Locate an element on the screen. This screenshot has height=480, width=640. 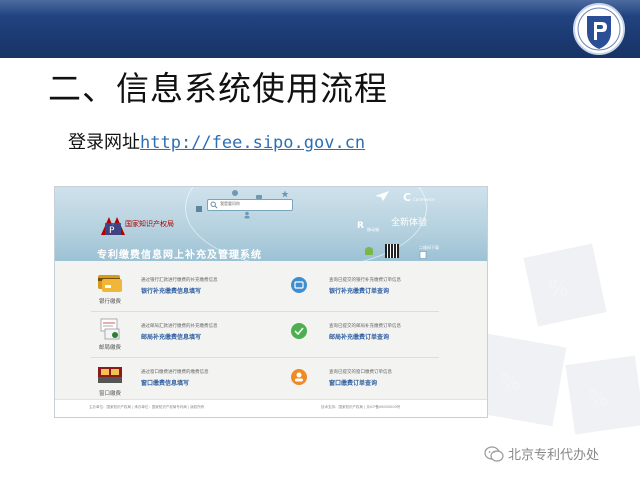
login-url-line: 登录网址http://fee.sipo.gov.cn is located at coordinates (216, 141).